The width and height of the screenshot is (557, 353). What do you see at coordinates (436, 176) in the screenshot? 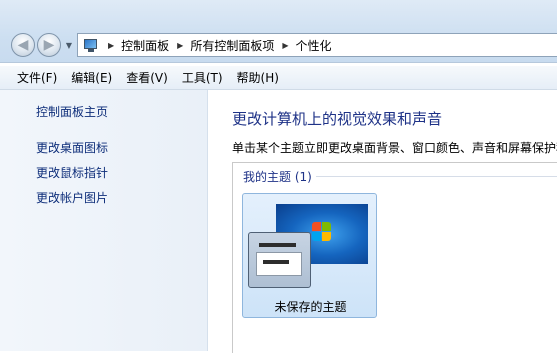
I see `group-divider` at bounding box center [436, 176].